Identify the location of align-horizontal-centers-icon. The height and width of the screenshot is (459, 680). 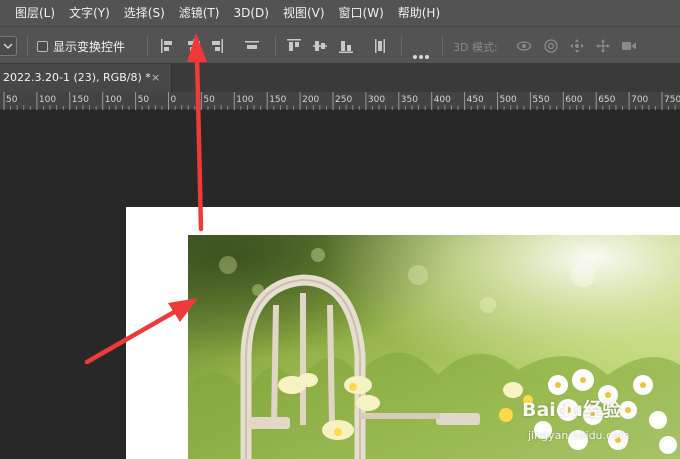
(194, 46).